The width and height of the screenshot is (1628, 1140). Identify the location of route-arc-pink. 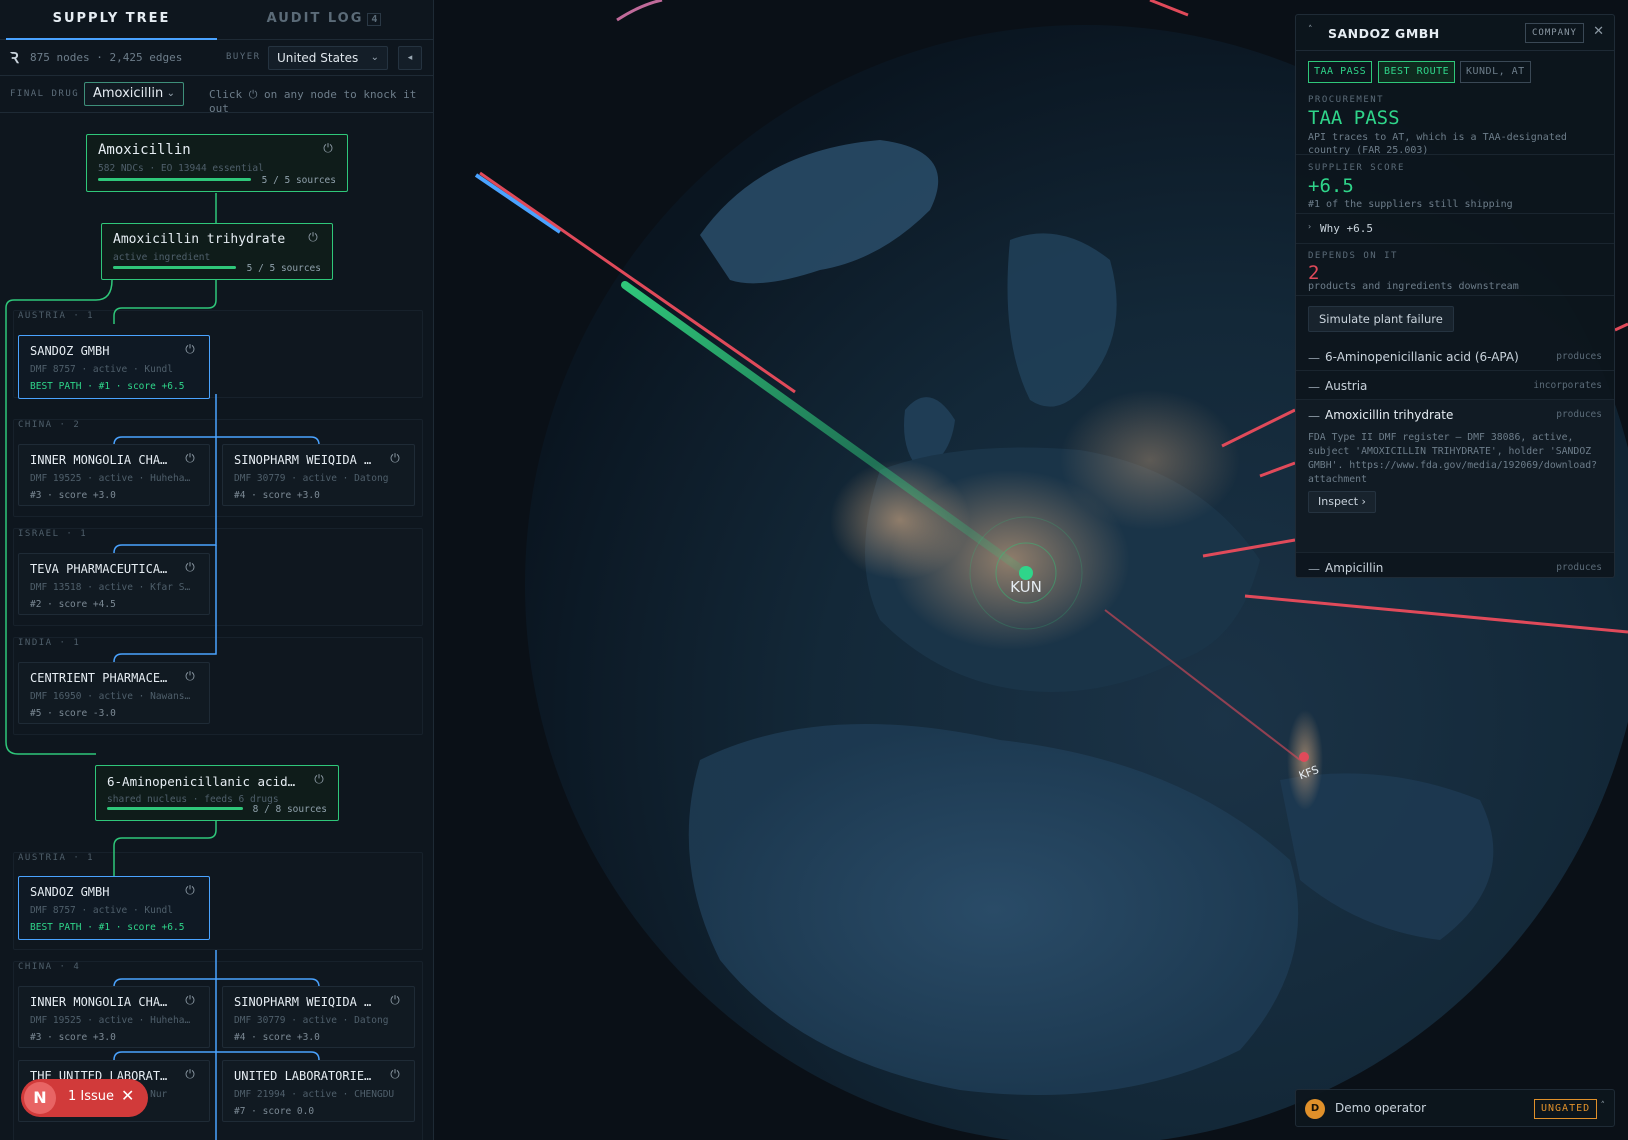
(639, 11).